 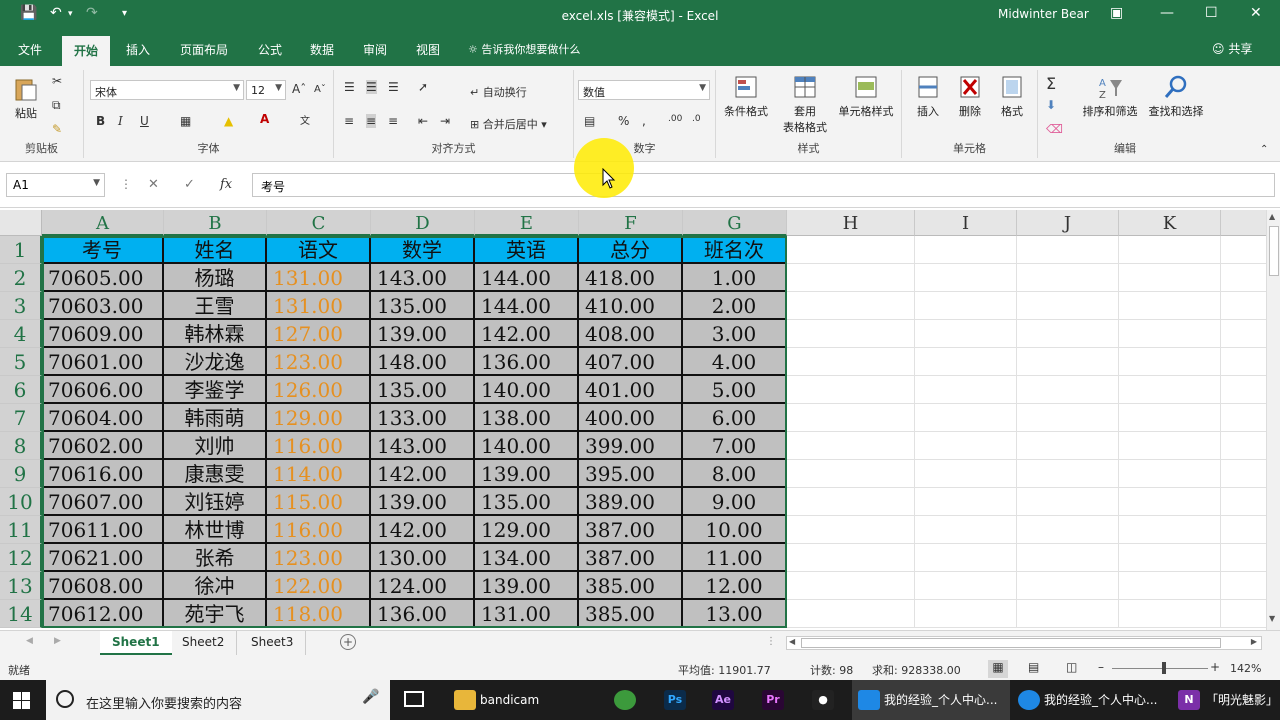 What do you see at coordinates (322, 49) in the screenshot?
I see `tab-data: 数据` at bounding box center [322, 49].